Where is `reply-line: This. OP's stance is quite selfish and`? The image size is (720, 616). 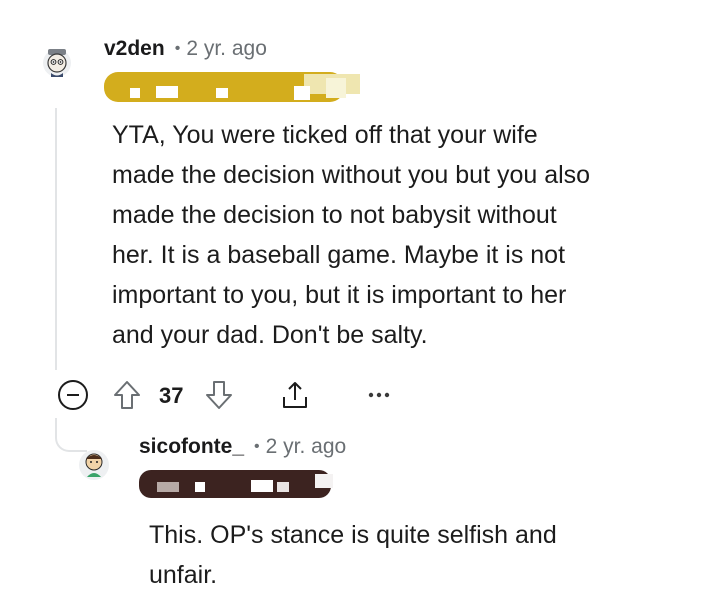
reply-line: This. OP's stance is quite selfish and is located at coordinates (353, 535).